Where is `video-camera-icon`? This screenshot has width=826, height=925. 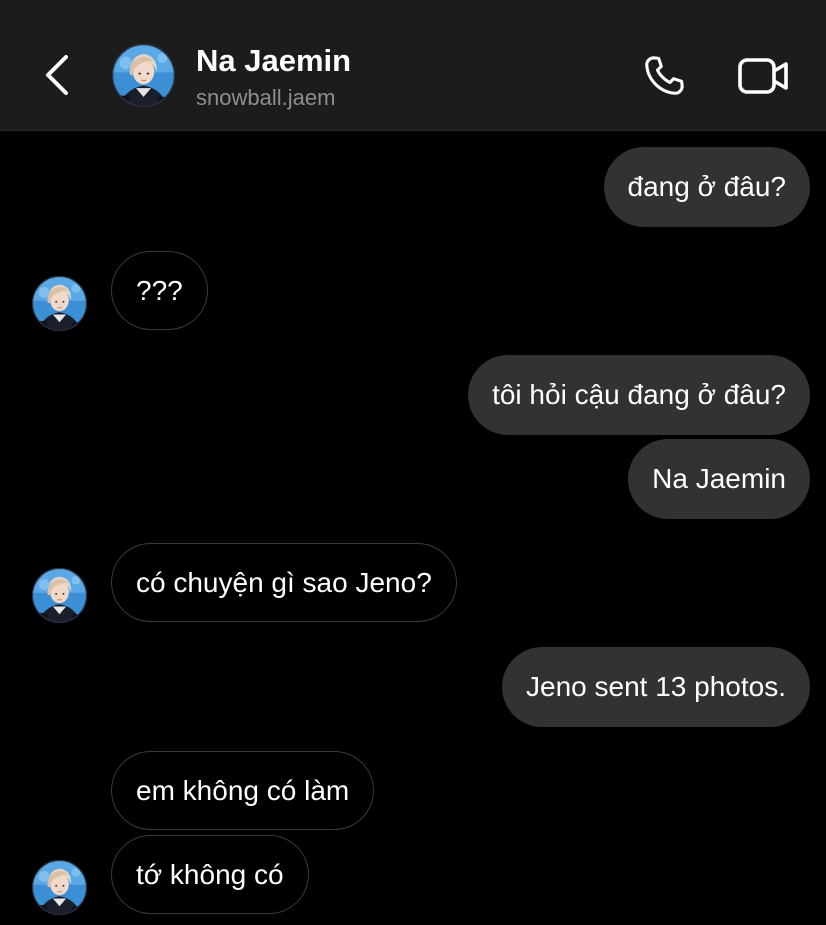
video-camera-icon is located at coordinates (763, 76).